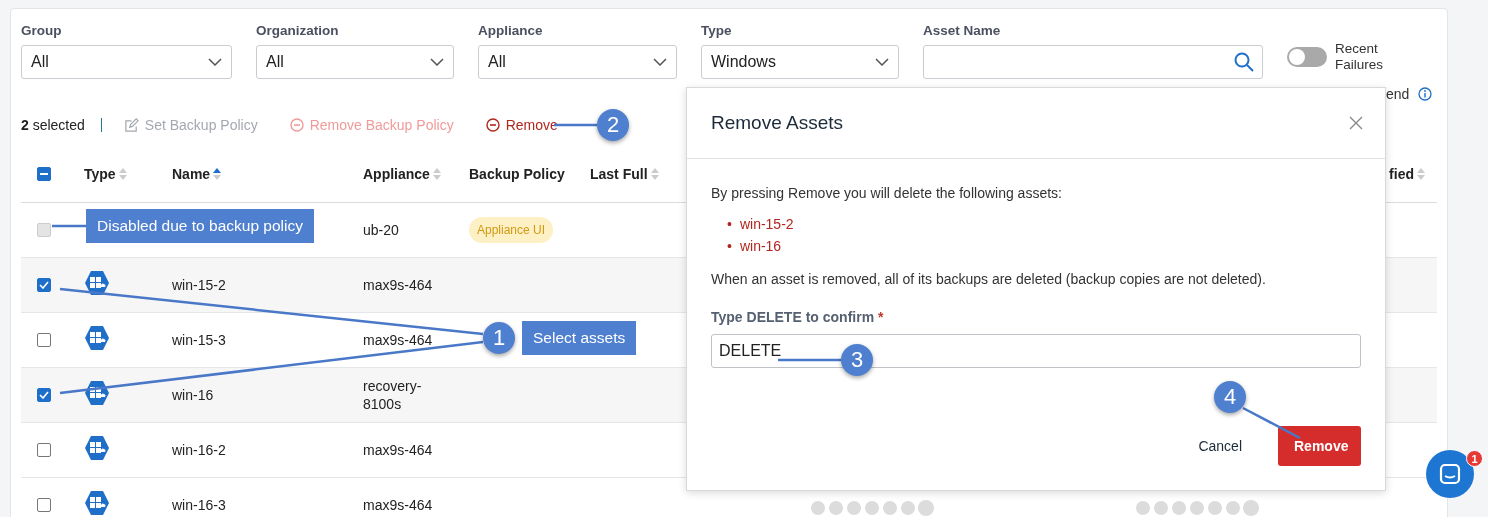 This screenshot has width=1488, height=517. Describe the element at coordinates (1450, 474) in the screenshot. I see `chat-icon` at that location.